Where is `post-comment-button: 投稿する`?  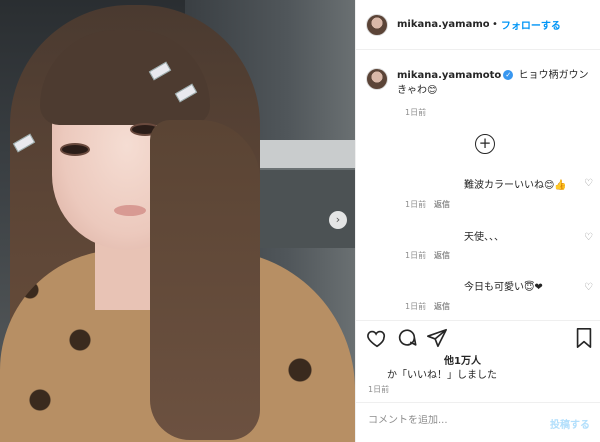 post-comment-button: 投稿する is located at coordinates (570, 423).